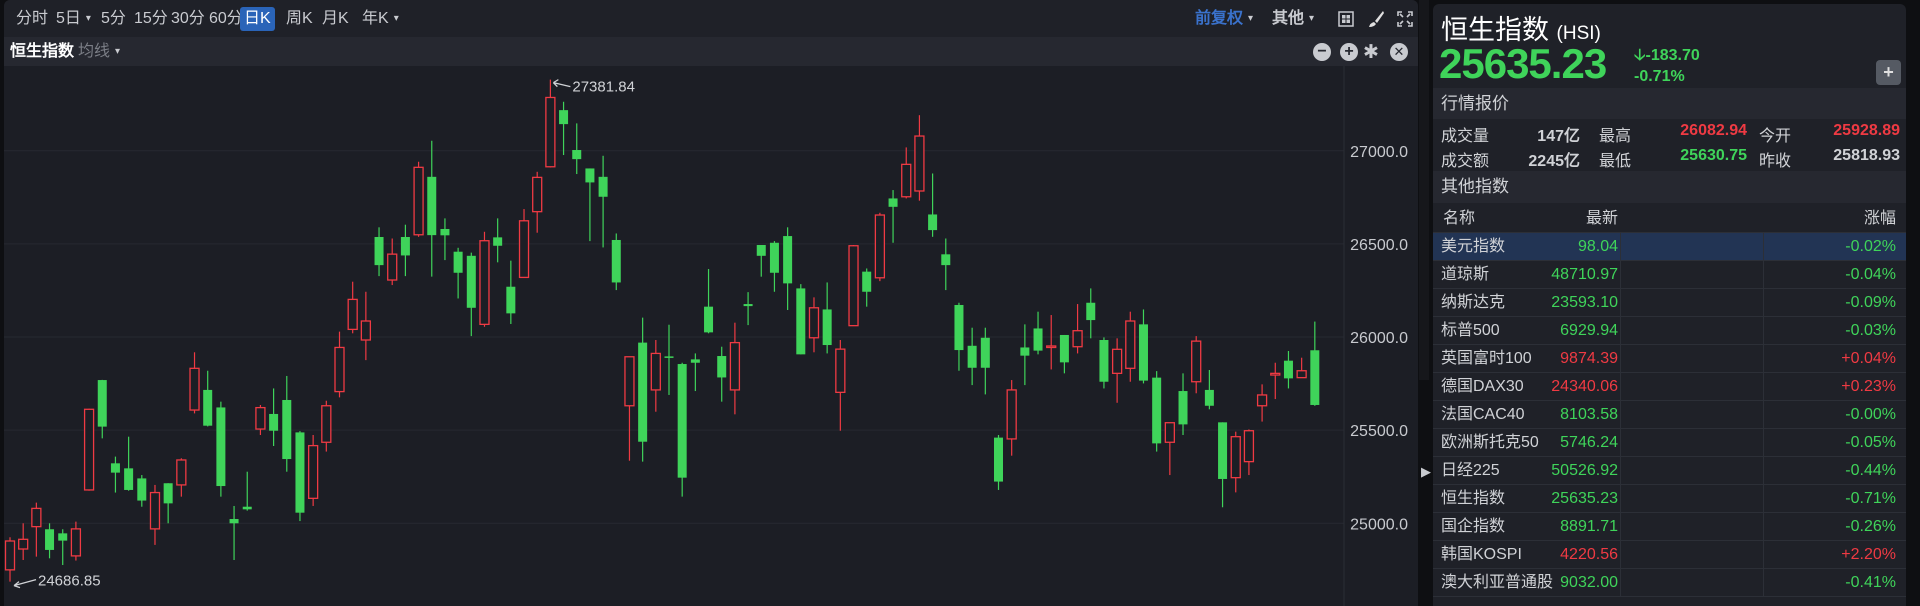 The image size is (1920, 606). I want to click on index-row: 纳斯达克 23593.10 -0.09%, so click(1669, 303).